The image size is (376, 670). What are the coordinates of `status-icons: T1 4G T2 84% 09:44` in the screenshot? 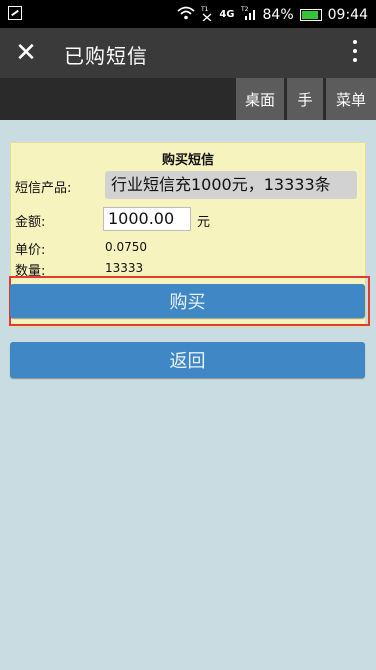 It's located at (272, 15).